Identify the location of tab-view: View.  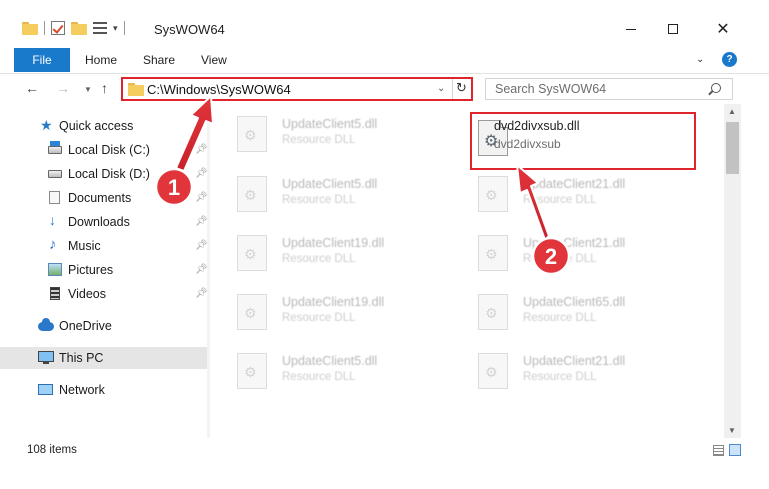
(214, 60).